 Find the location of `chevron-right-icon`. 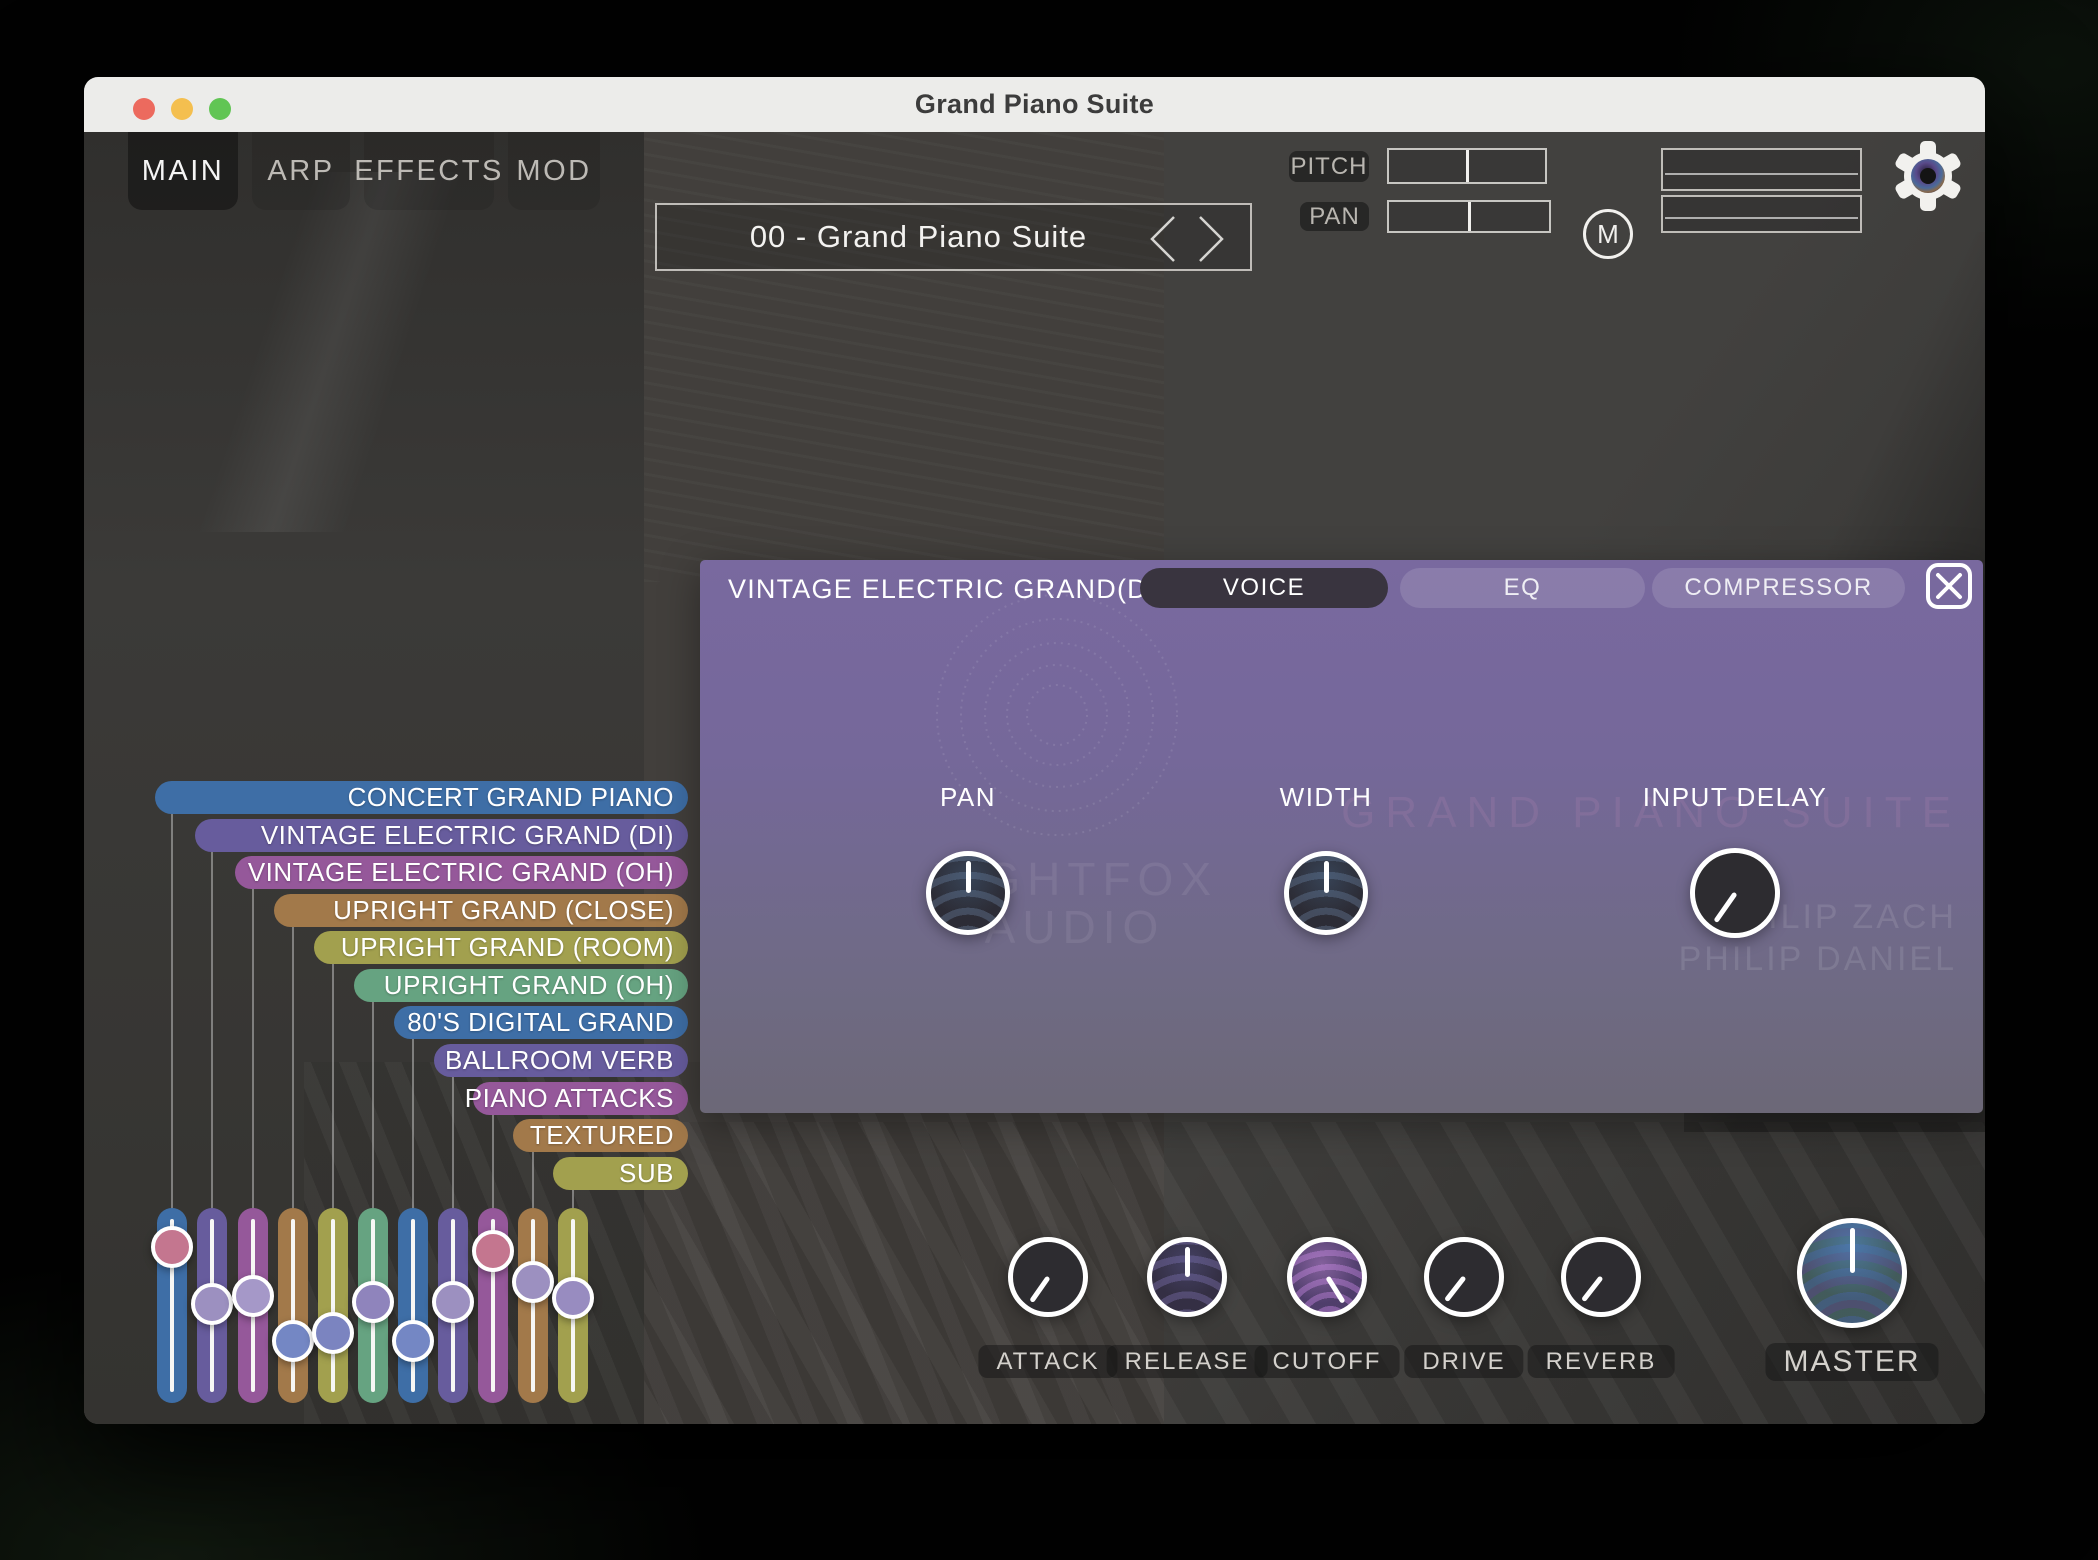

chevron-right-icon is located at coordinates (1211, 239).